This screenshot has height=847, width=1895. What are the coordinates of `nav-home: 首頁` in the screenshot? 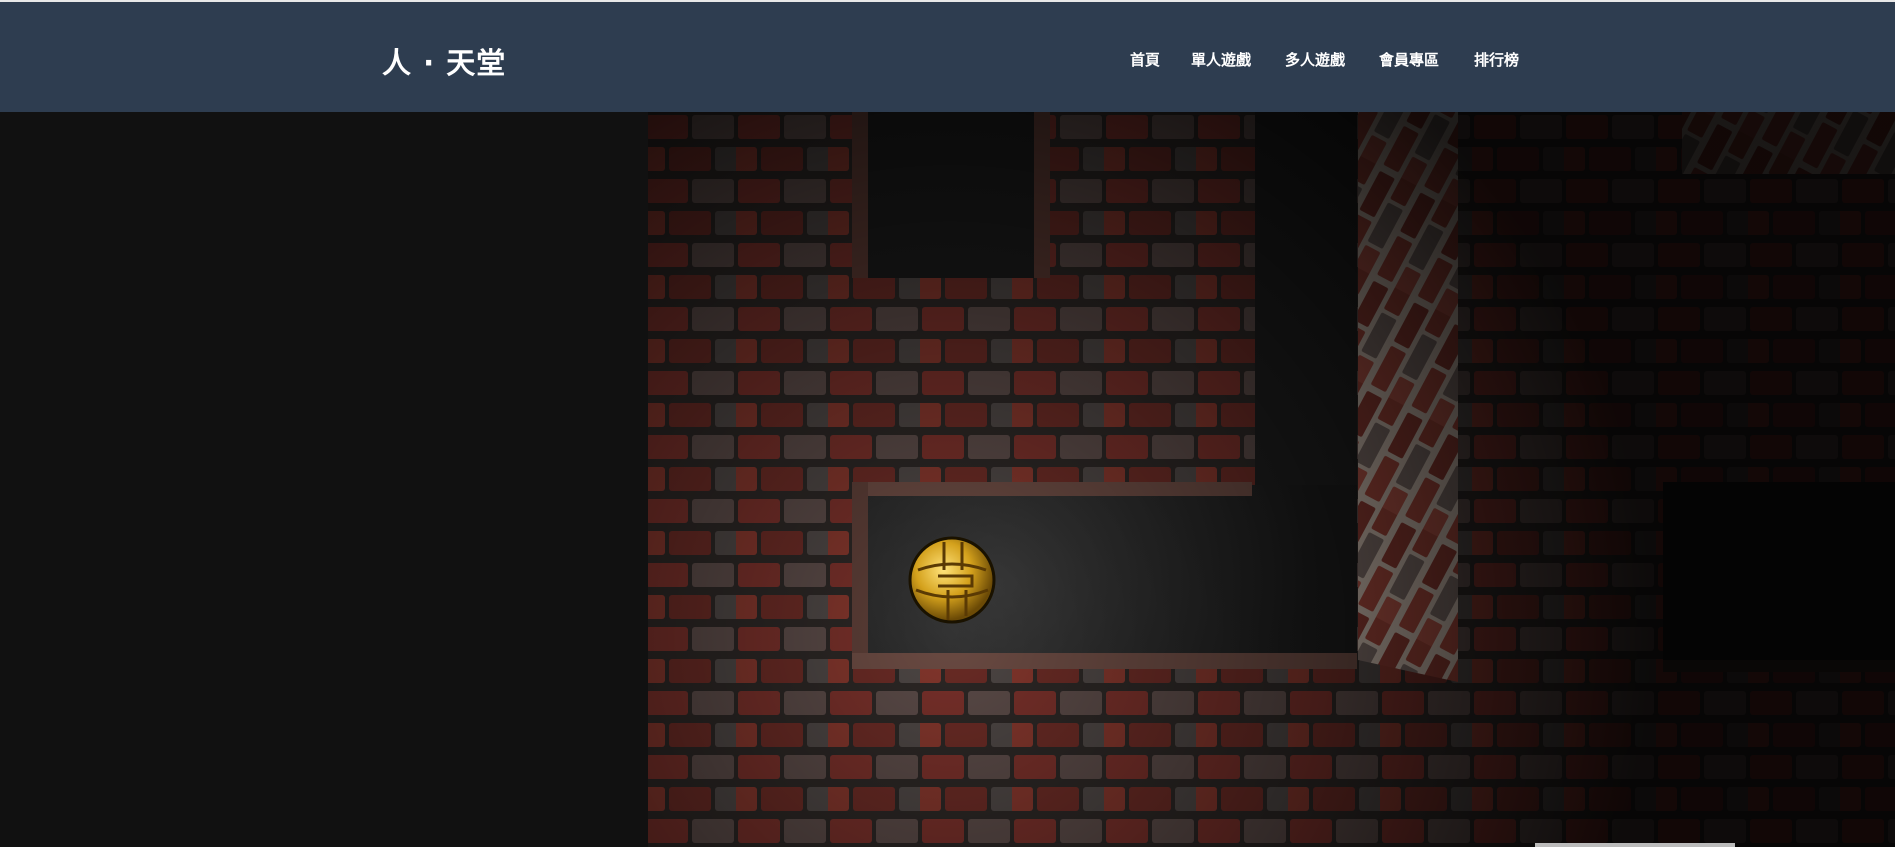 It's located at (1145, 59).